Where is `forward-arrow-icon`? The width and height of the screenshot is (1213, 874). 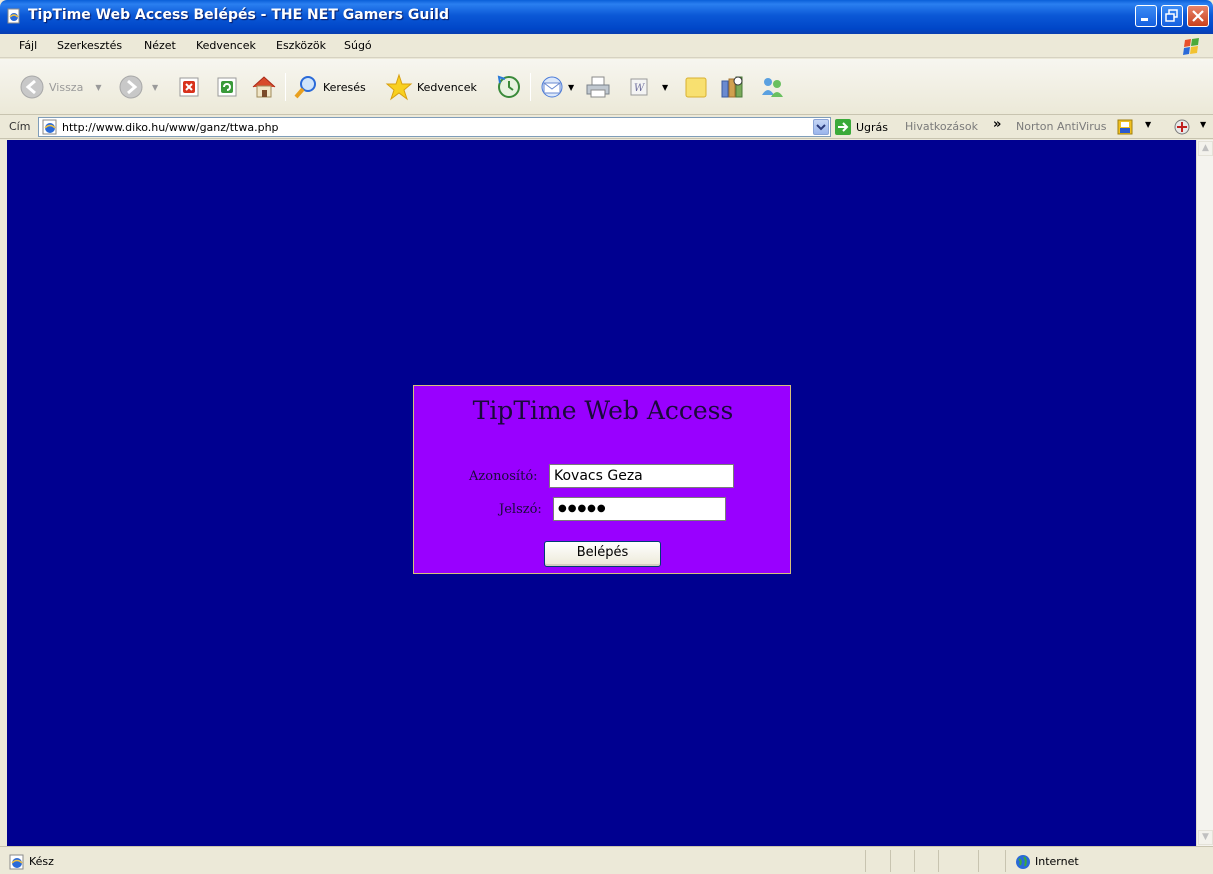 forward-arrow-icon is located at coordinates (131, 87).